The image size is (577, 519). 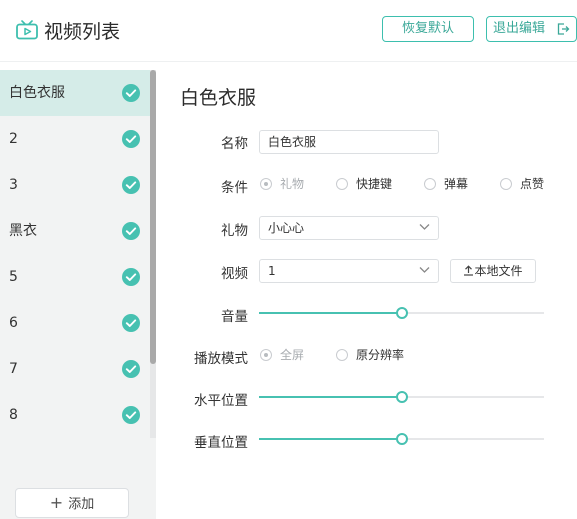 What do you see at coordinates (519, 28) in the screenshot?
I see `exit-edit-label: 退出编辑` at bounding box center [519, 28].